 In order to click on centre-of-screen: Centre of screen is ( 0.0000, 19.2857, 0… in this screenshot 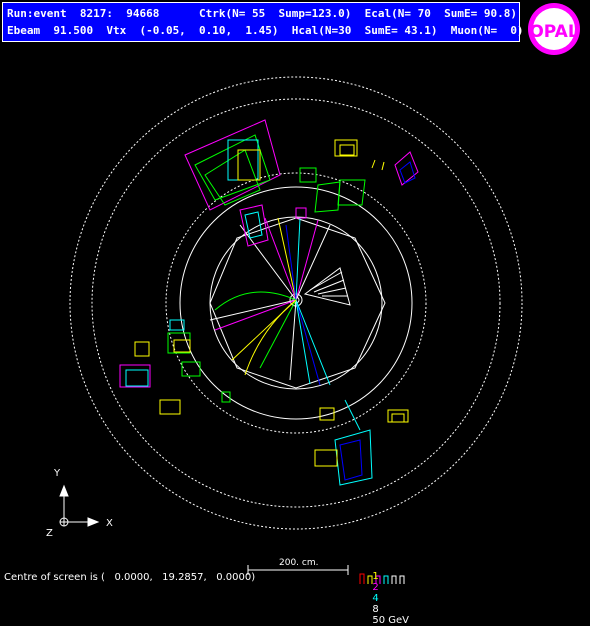, I will do `click(130, 577)`.